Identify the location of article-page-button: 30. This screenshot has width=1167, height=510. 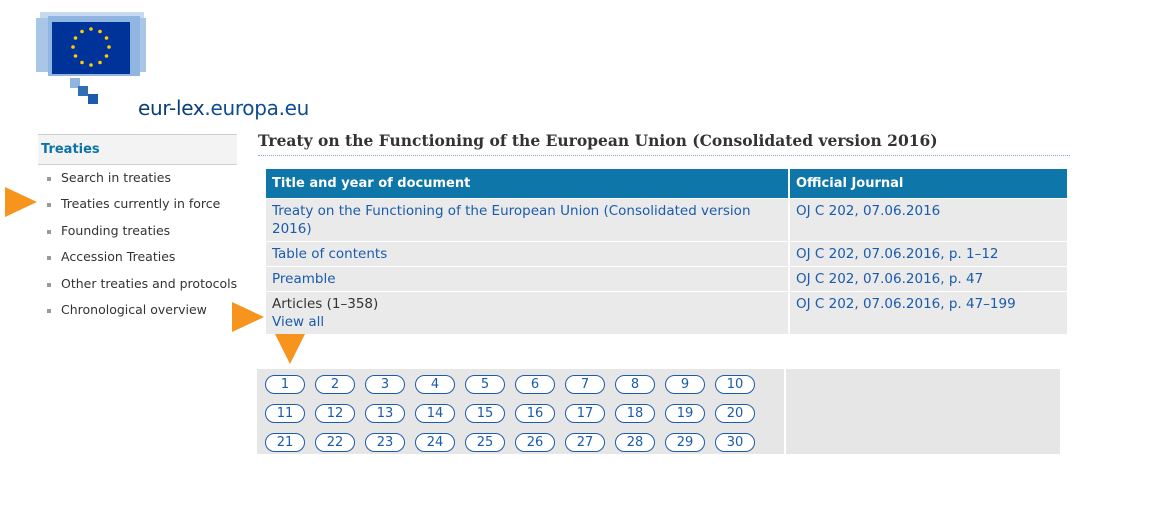
(735, 442).